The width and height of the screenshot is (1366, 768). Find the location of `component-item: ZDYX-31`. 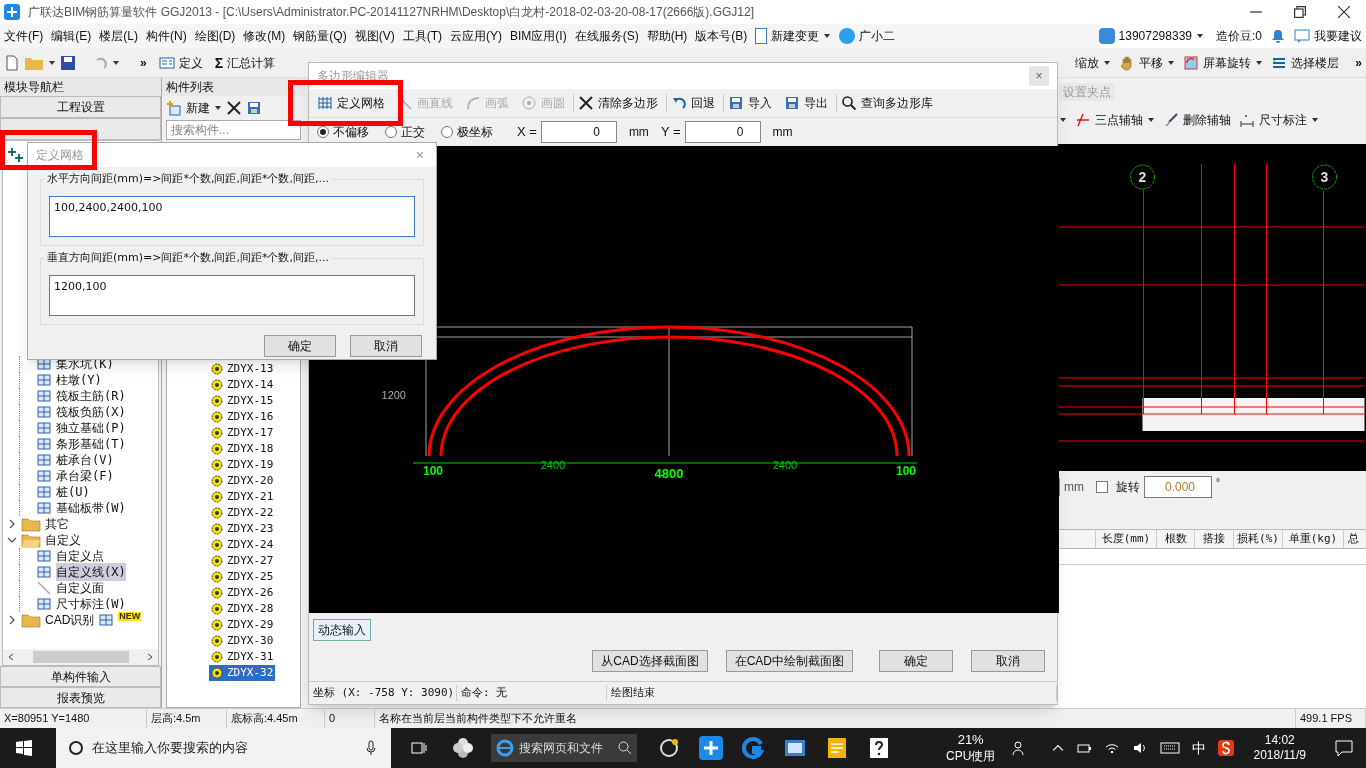

component-item: ZDYX-31 is located at coordinates (242, 657).